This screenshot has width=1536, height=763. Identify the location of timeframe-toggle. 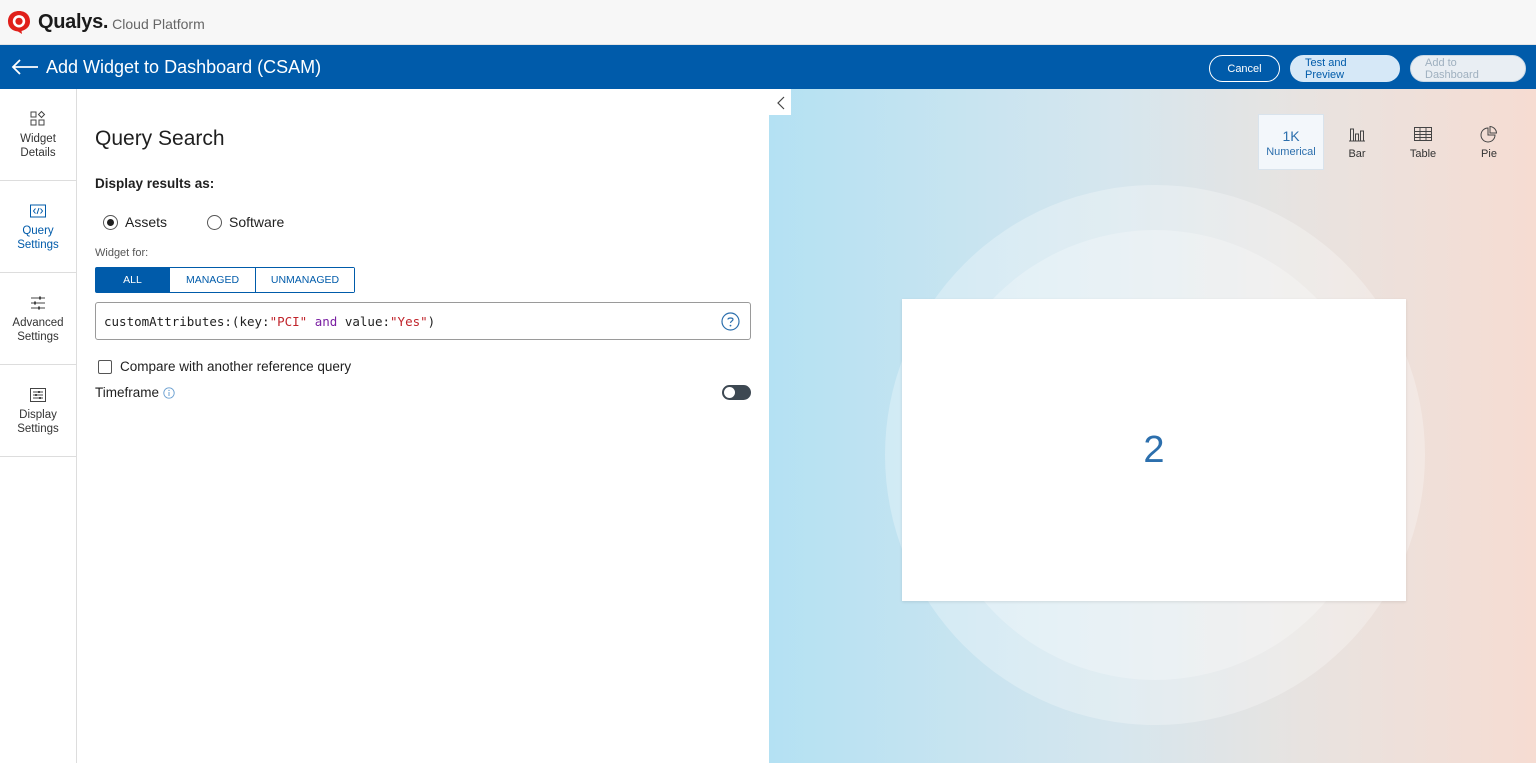
(736, 392).